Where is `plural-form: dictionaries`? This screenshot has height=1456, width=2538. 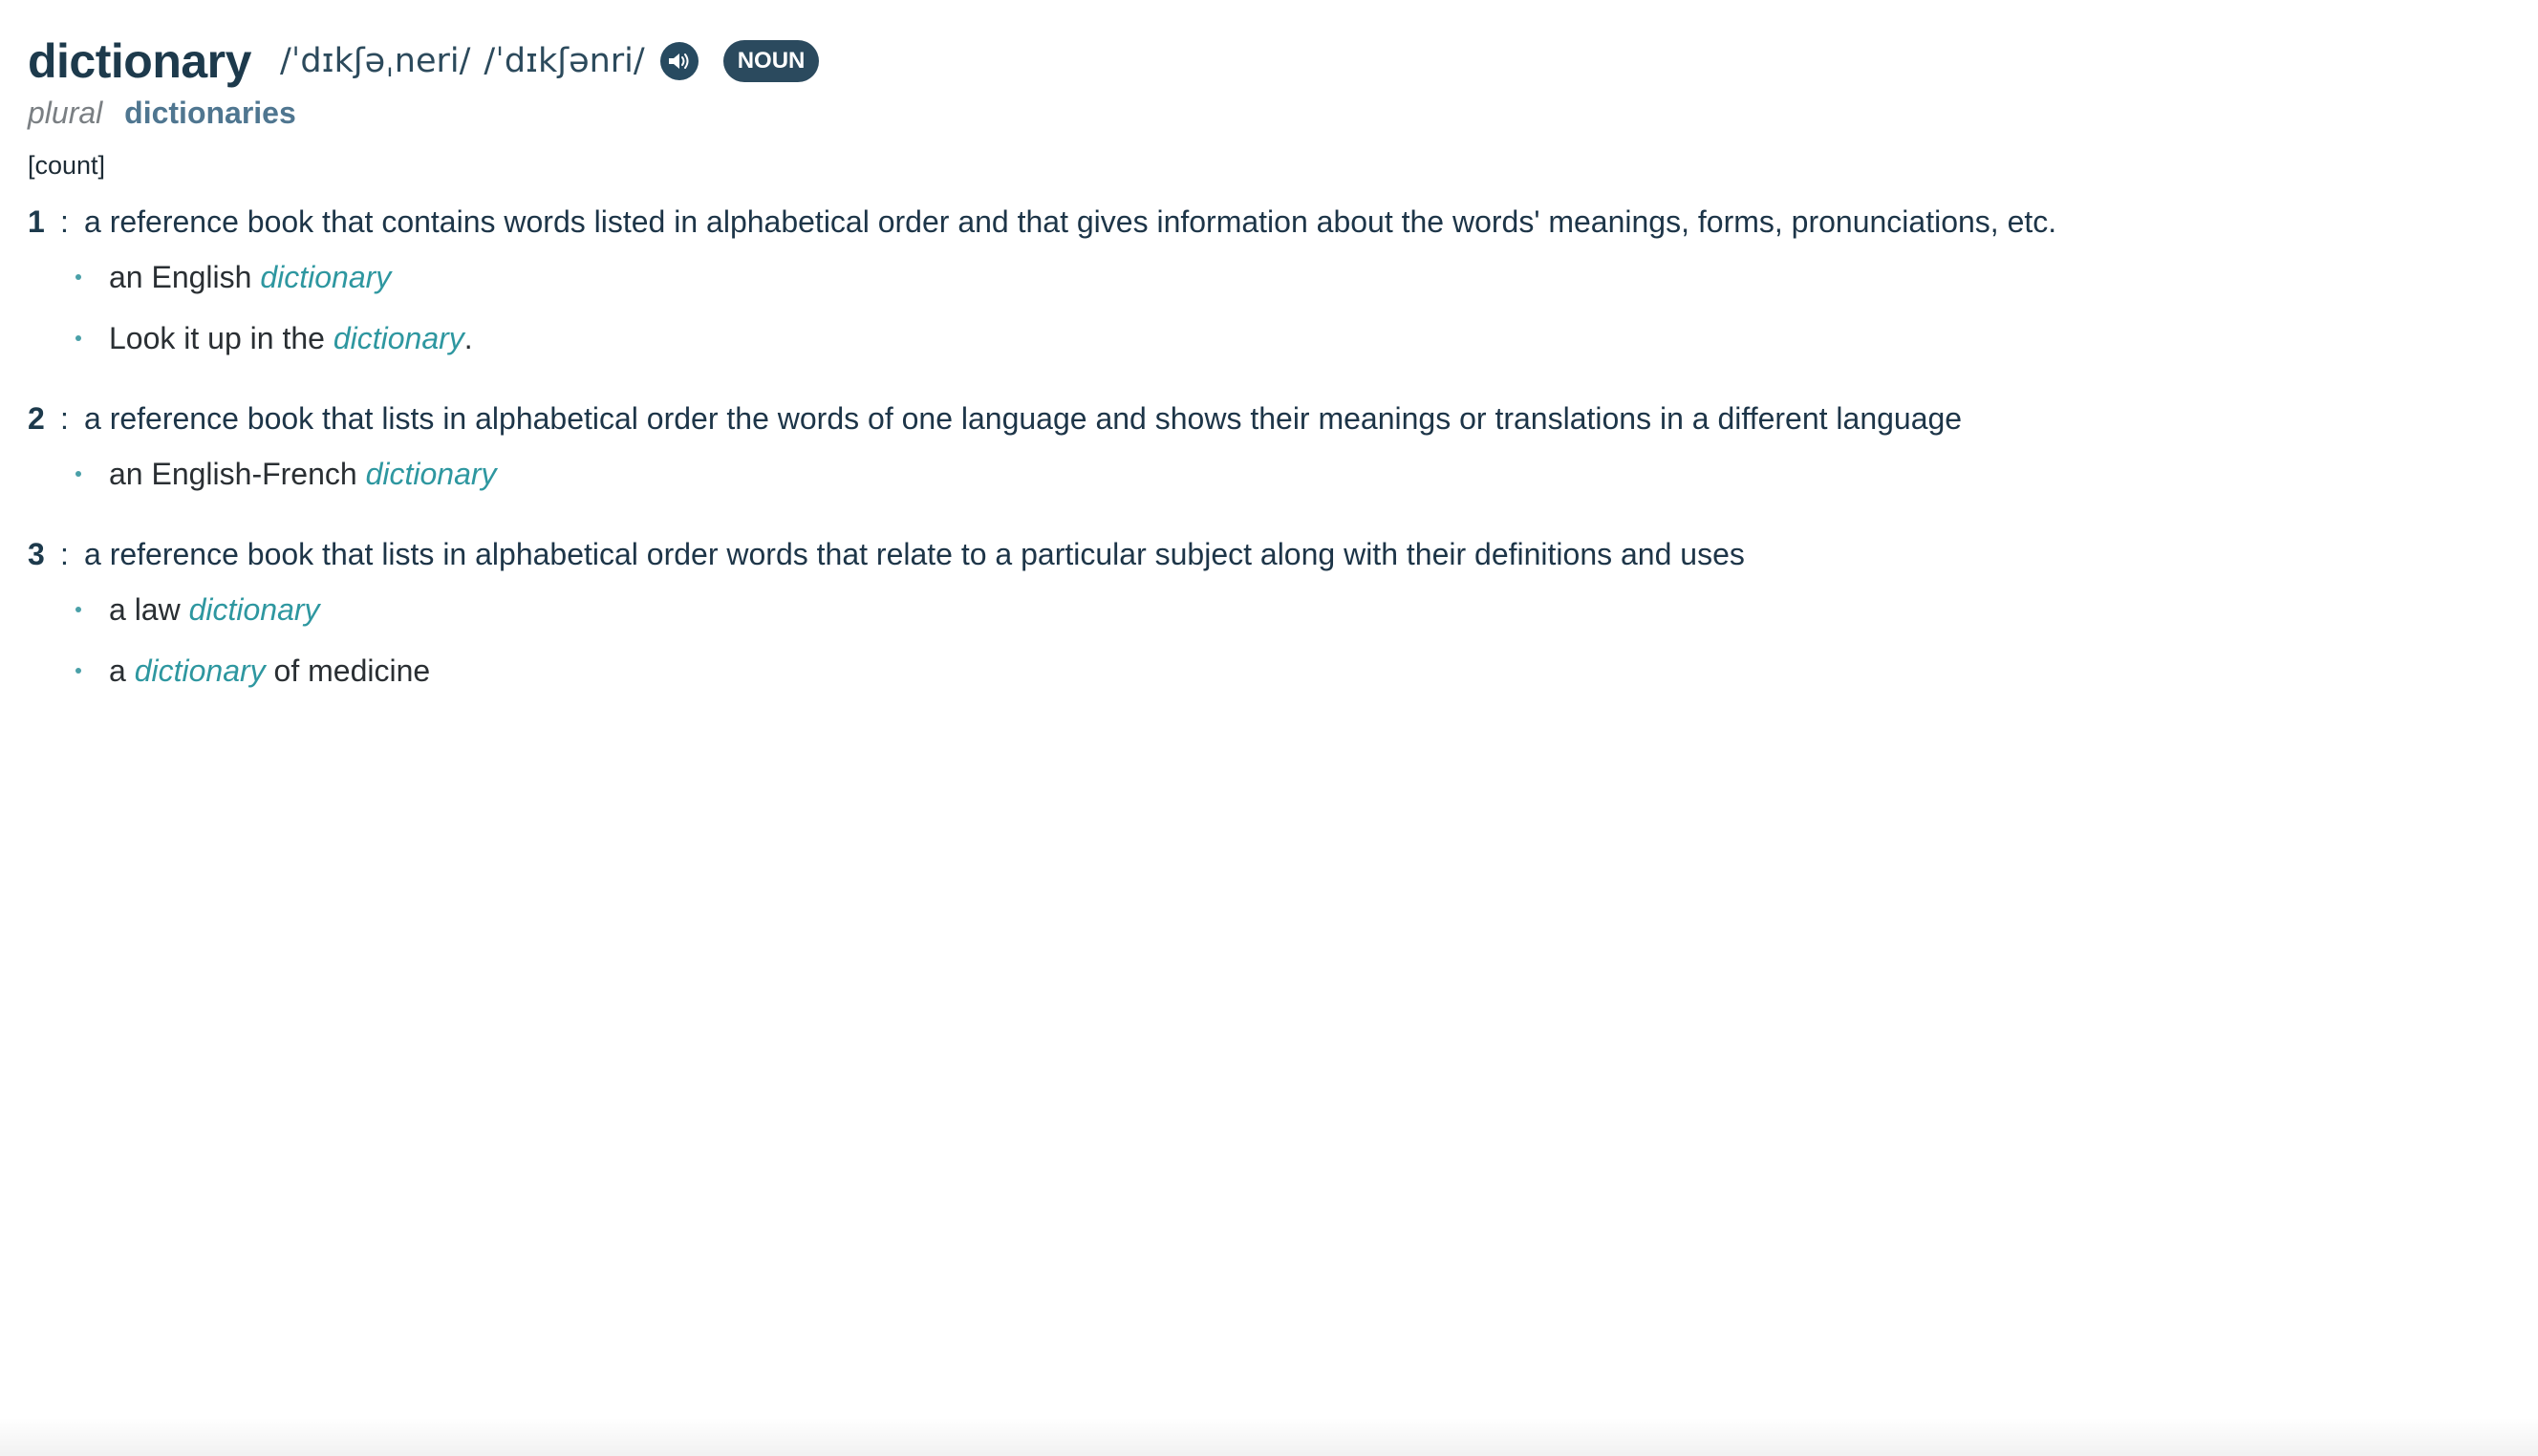
plural-form: dictionaries is located at coordinates (210, 113).